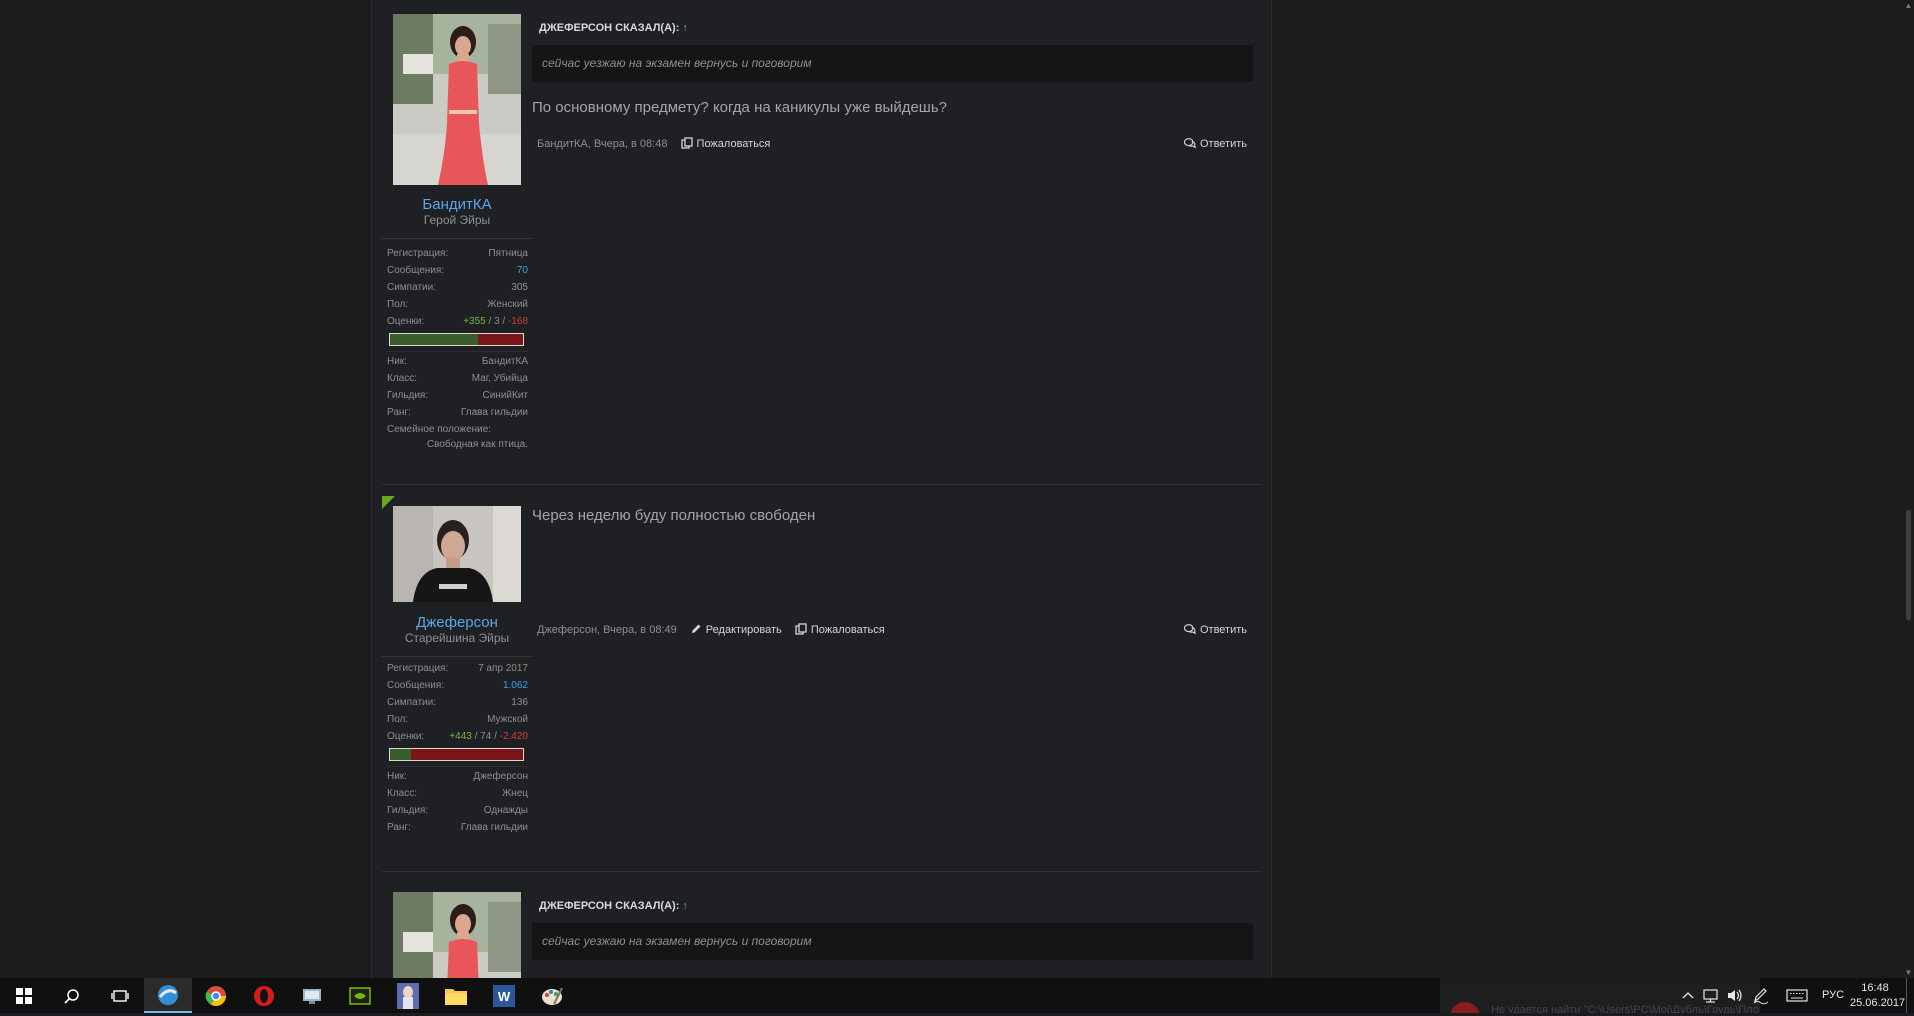 The height and width of the screenshot is (1016, 1914). Describe the element at coordinates (216, 995) in the screenshot. I see `chrome-icon` at that location.